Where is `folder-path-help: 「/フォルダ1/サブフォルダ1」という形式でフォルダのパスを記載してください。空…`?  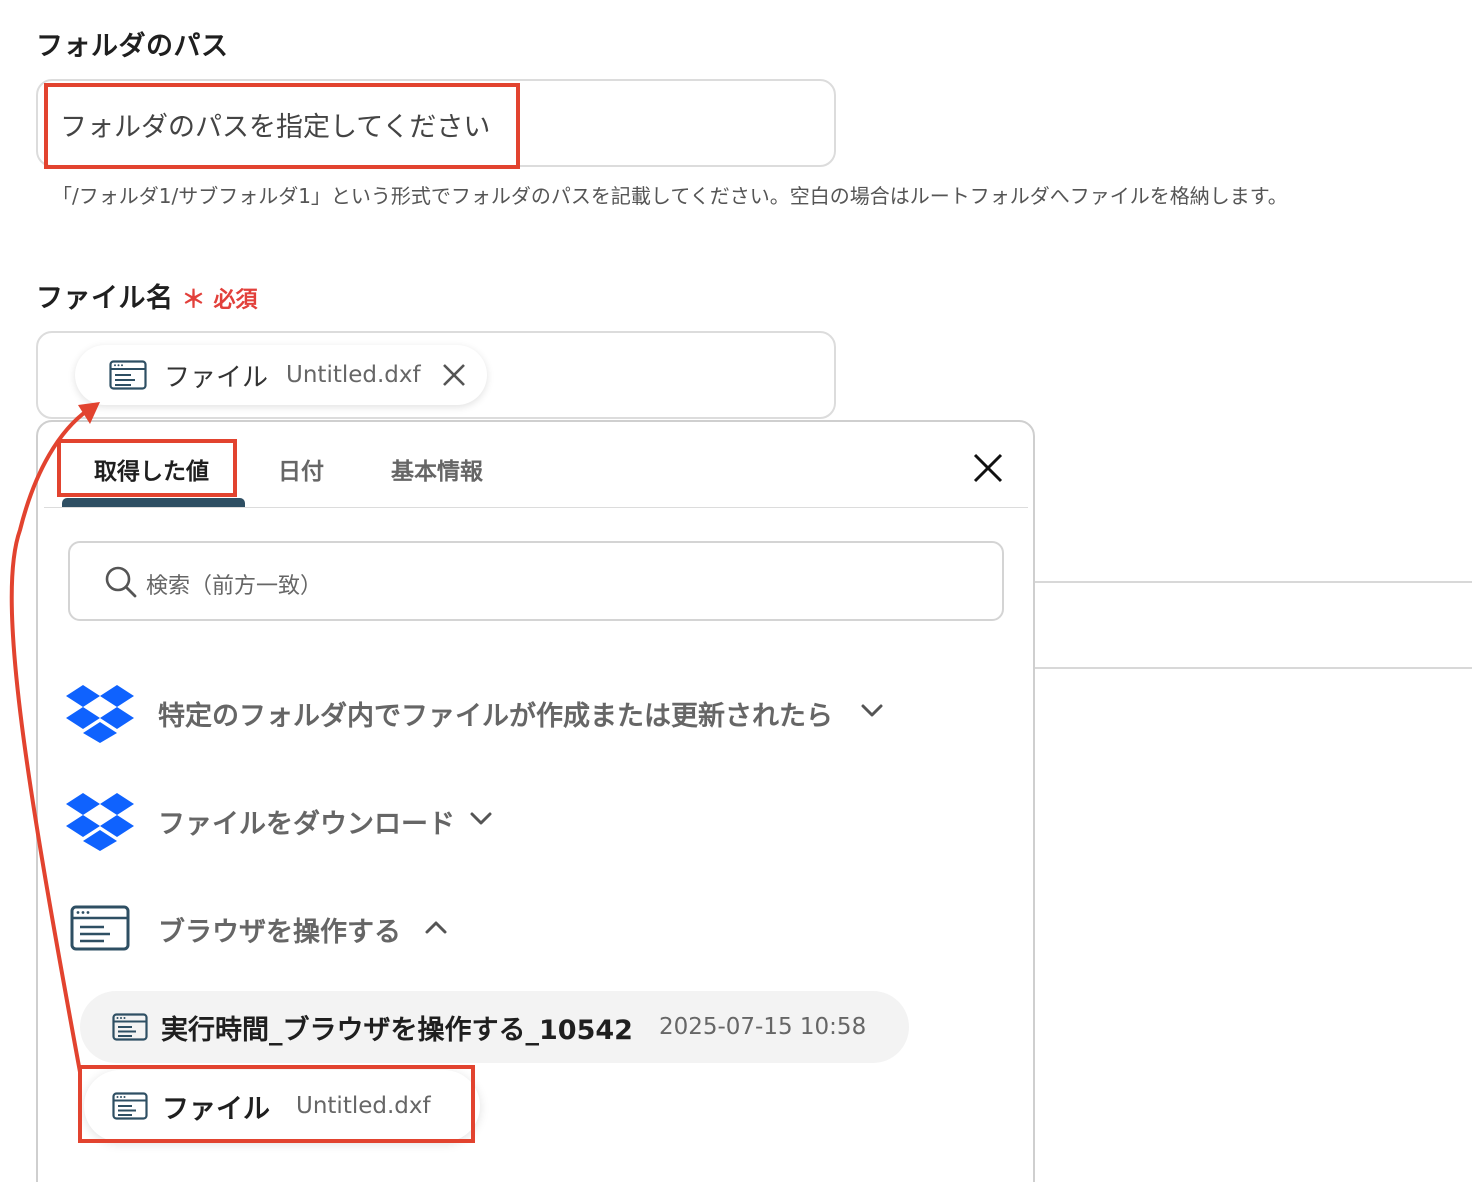
folder-path-help: 「/フォルダ1/サブフォルダ1」という形式でフォルダのパスを記載してください。空… is located at coordinates (670, 196).